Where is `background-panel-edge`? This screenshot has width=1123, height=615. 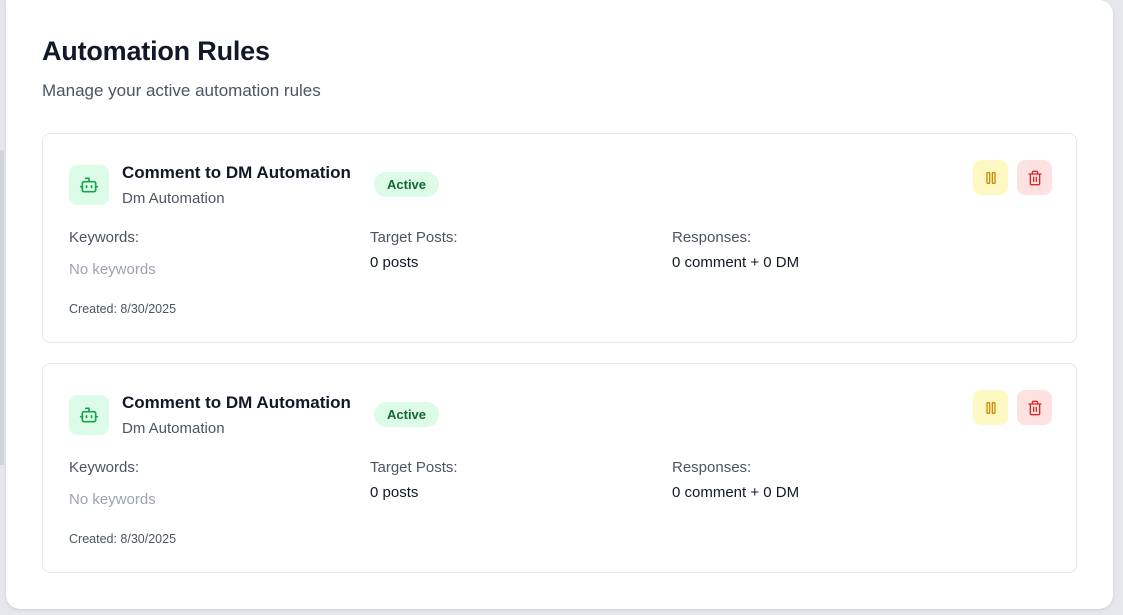
background-panel-edge is located at coordinates (2, 307).